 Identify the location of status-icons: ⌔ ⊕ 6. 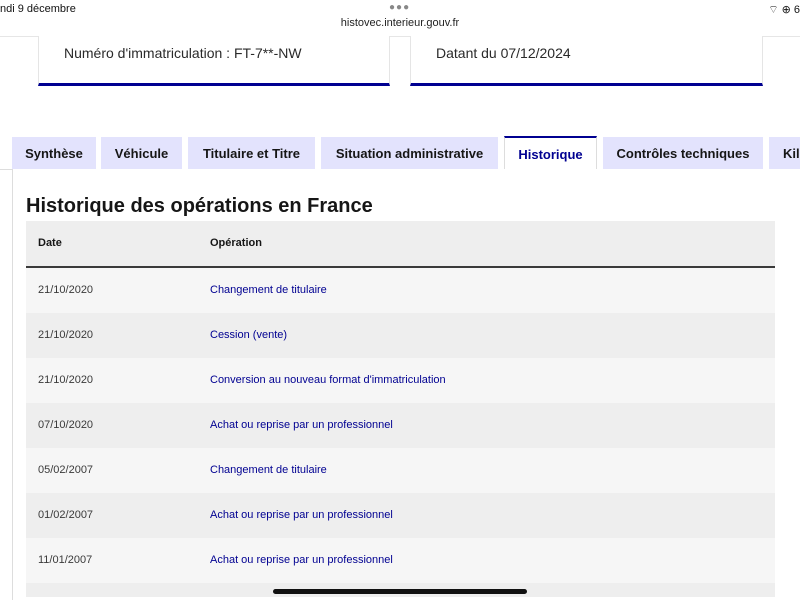
(784, 10).